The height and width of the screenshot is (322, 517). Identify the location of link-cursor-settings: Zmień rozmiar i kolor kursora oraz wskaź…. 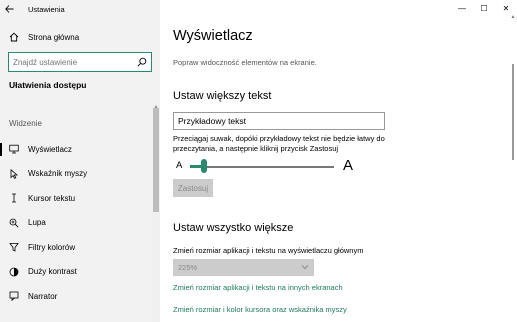
(260, 309).